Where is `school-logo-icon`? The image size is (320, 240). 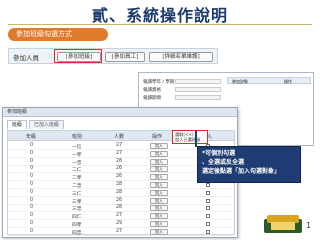
school-logo-icon is located at coordinates (283, 224).